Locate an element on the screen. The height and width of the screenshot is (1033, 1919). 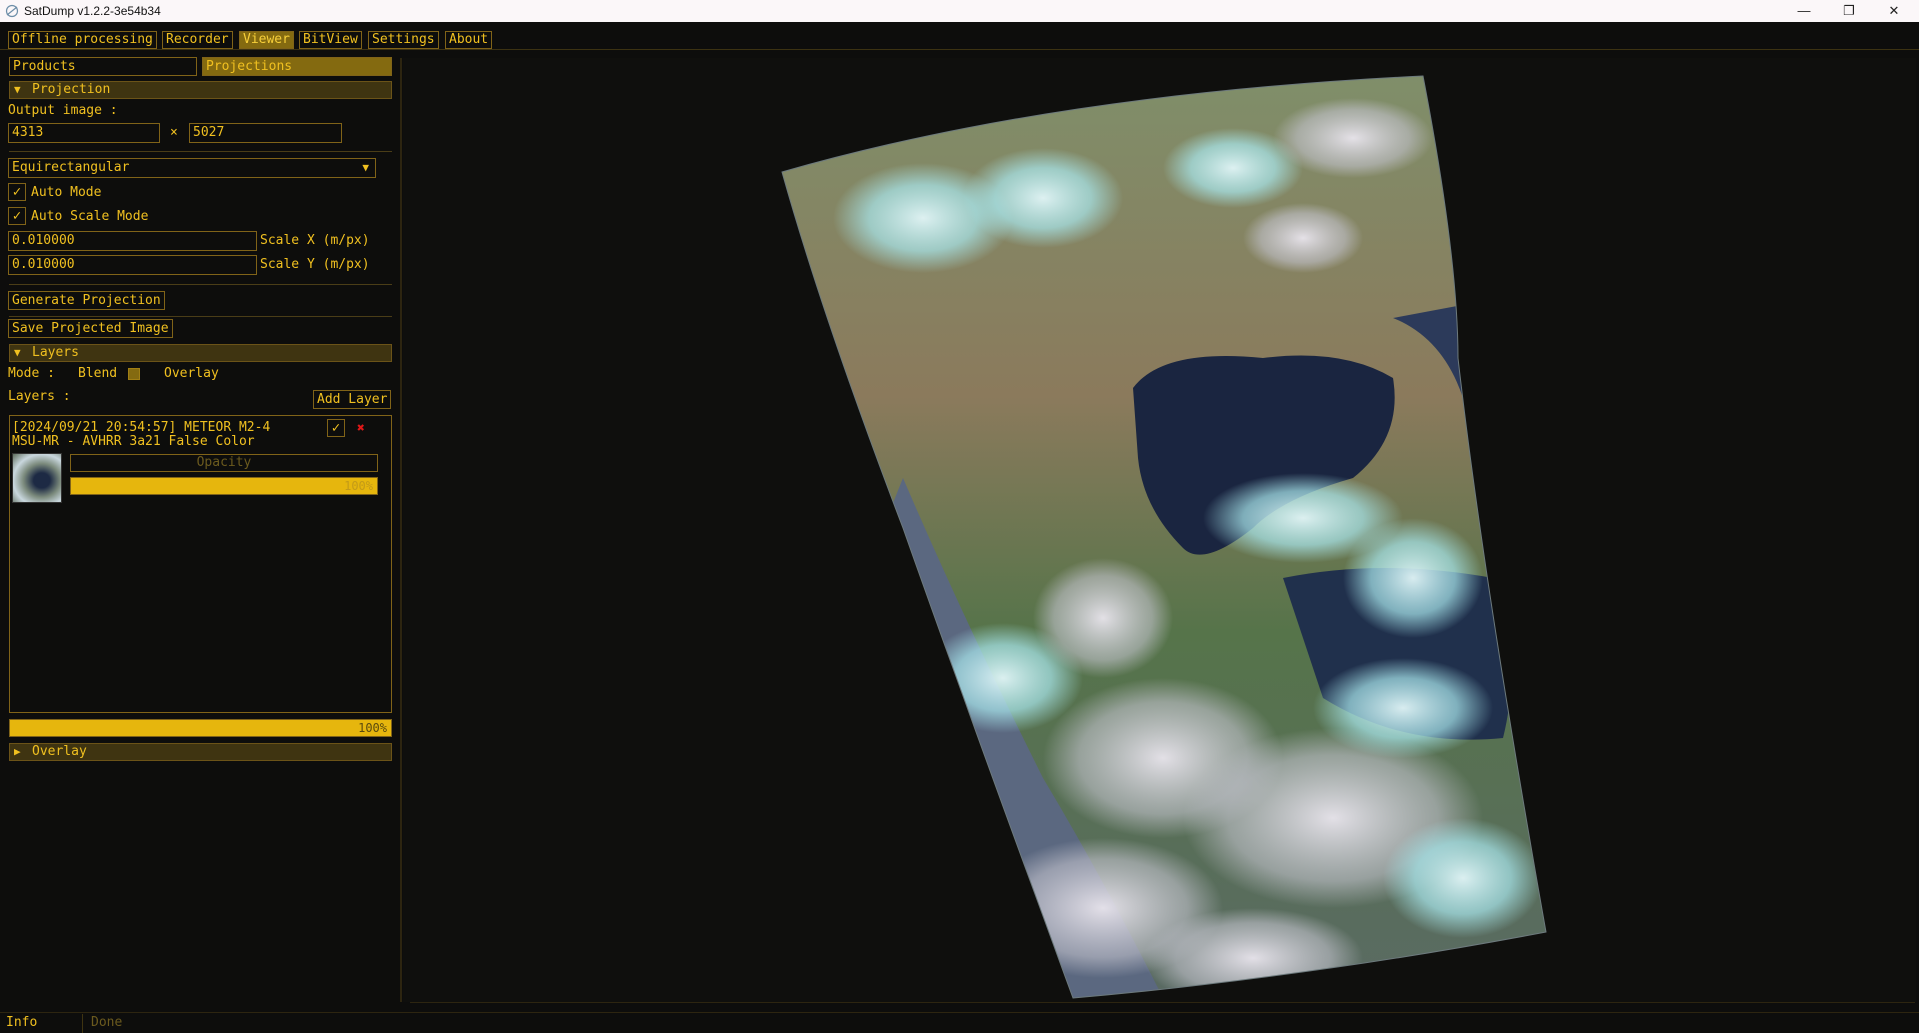
overlay-header-label: Overlay is located at coordinates (59, 751).